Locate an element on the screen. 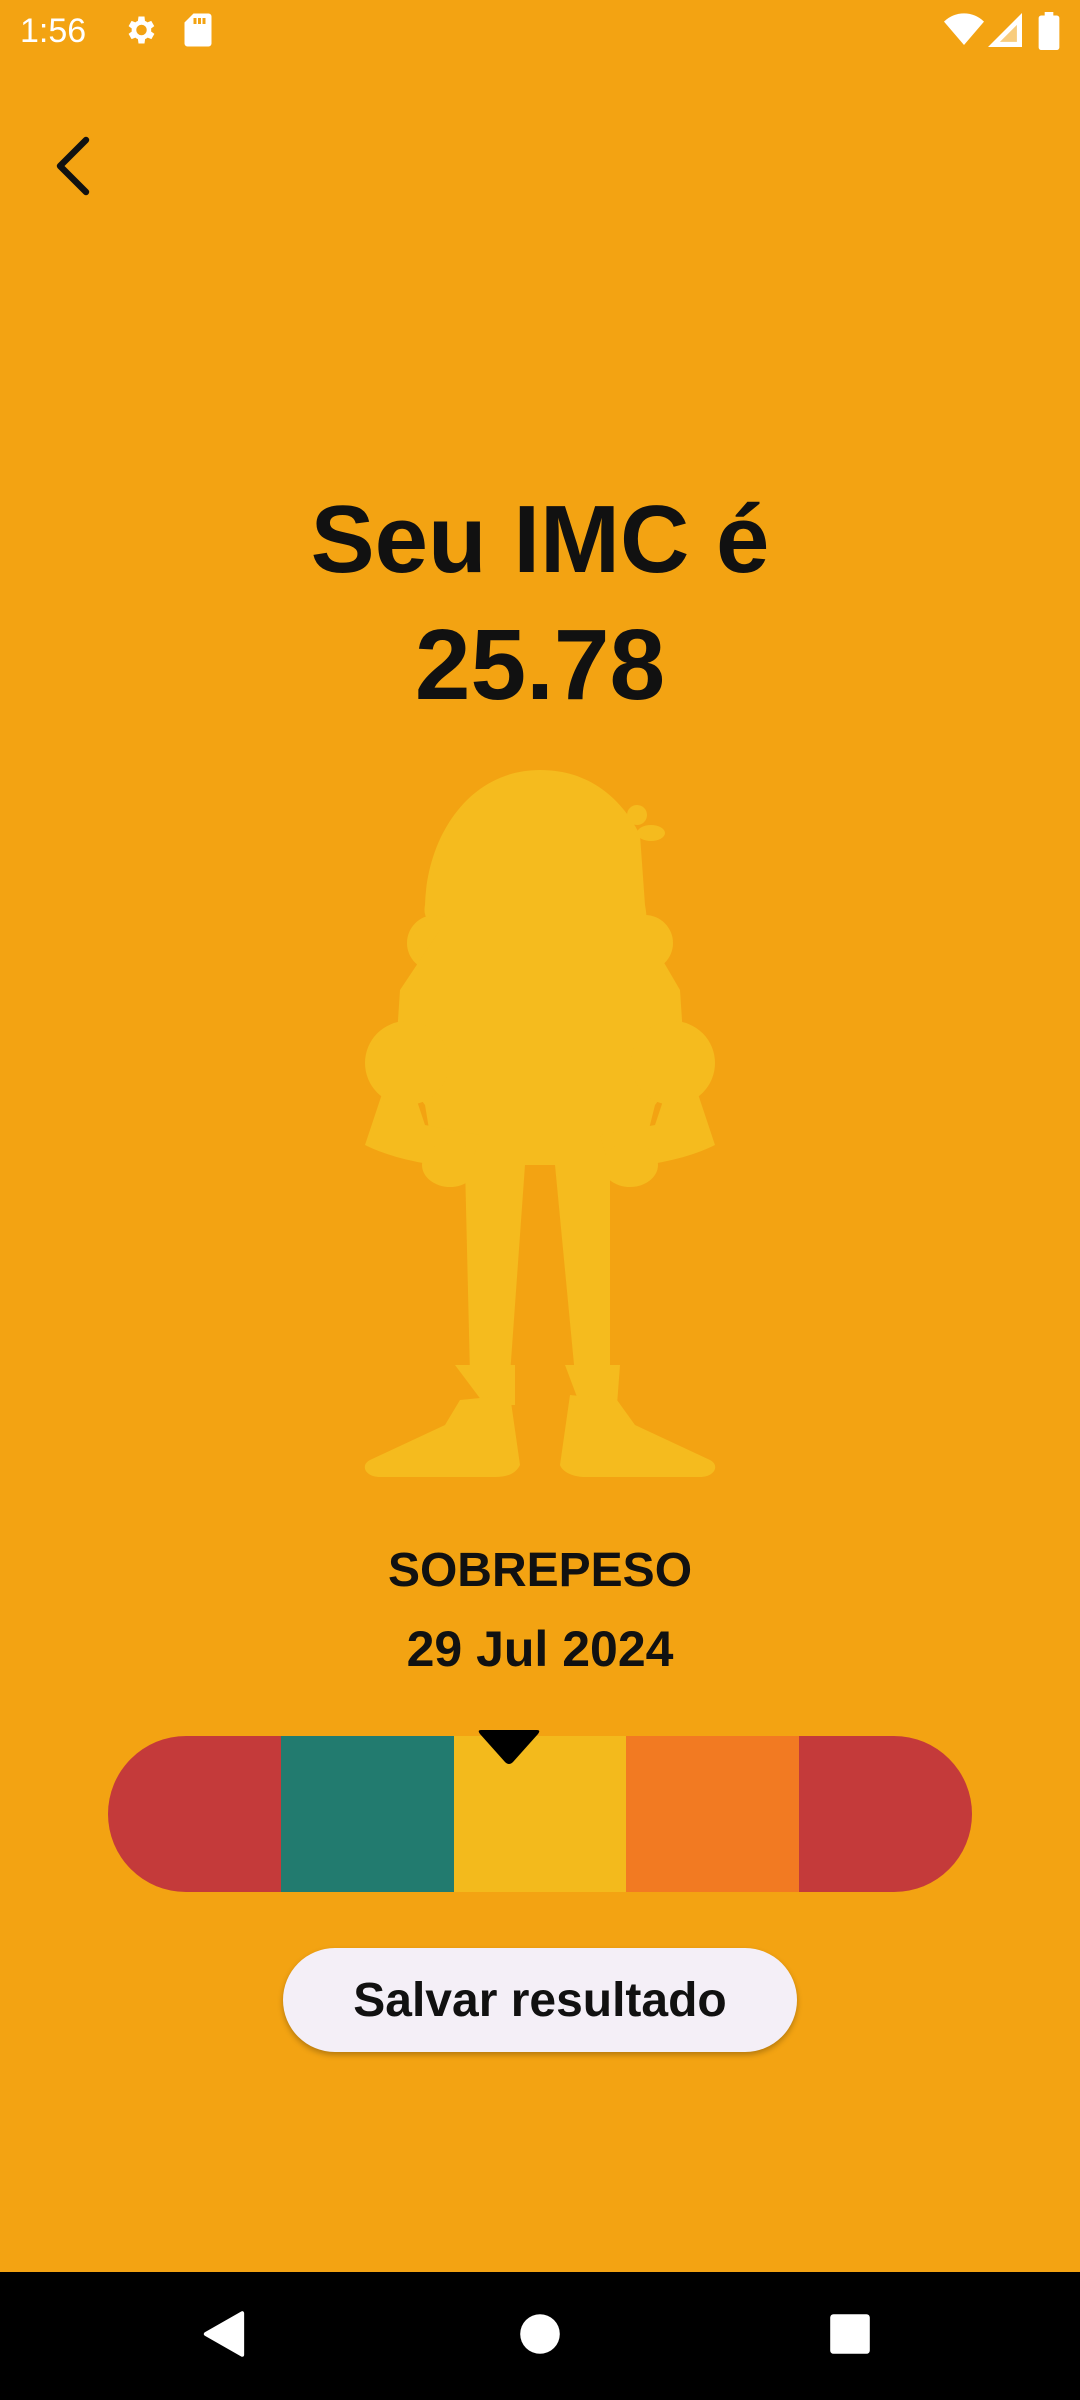 Image resolution: width=1080 pixels, height=2400 pixels. settings-icon is located at coordinates (140, 32).